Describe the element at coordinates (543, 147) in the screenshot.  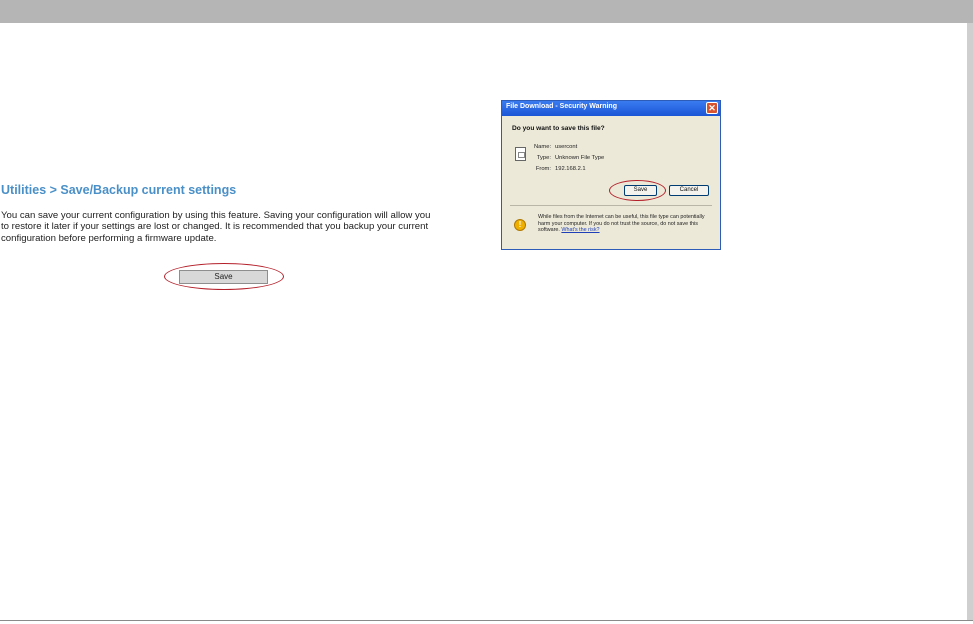
I see `name-label: Name:` at that location.